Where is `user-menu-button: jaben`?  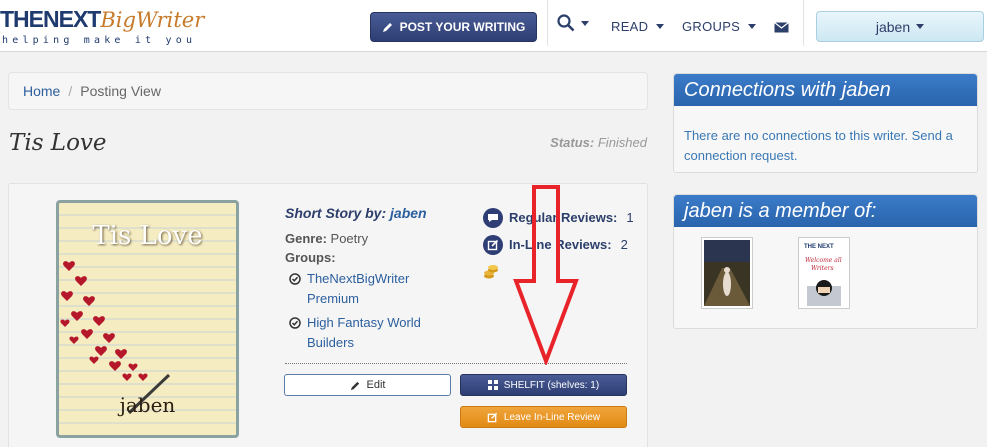
user-menu-button: jaben is located at coordinates (900, 26).